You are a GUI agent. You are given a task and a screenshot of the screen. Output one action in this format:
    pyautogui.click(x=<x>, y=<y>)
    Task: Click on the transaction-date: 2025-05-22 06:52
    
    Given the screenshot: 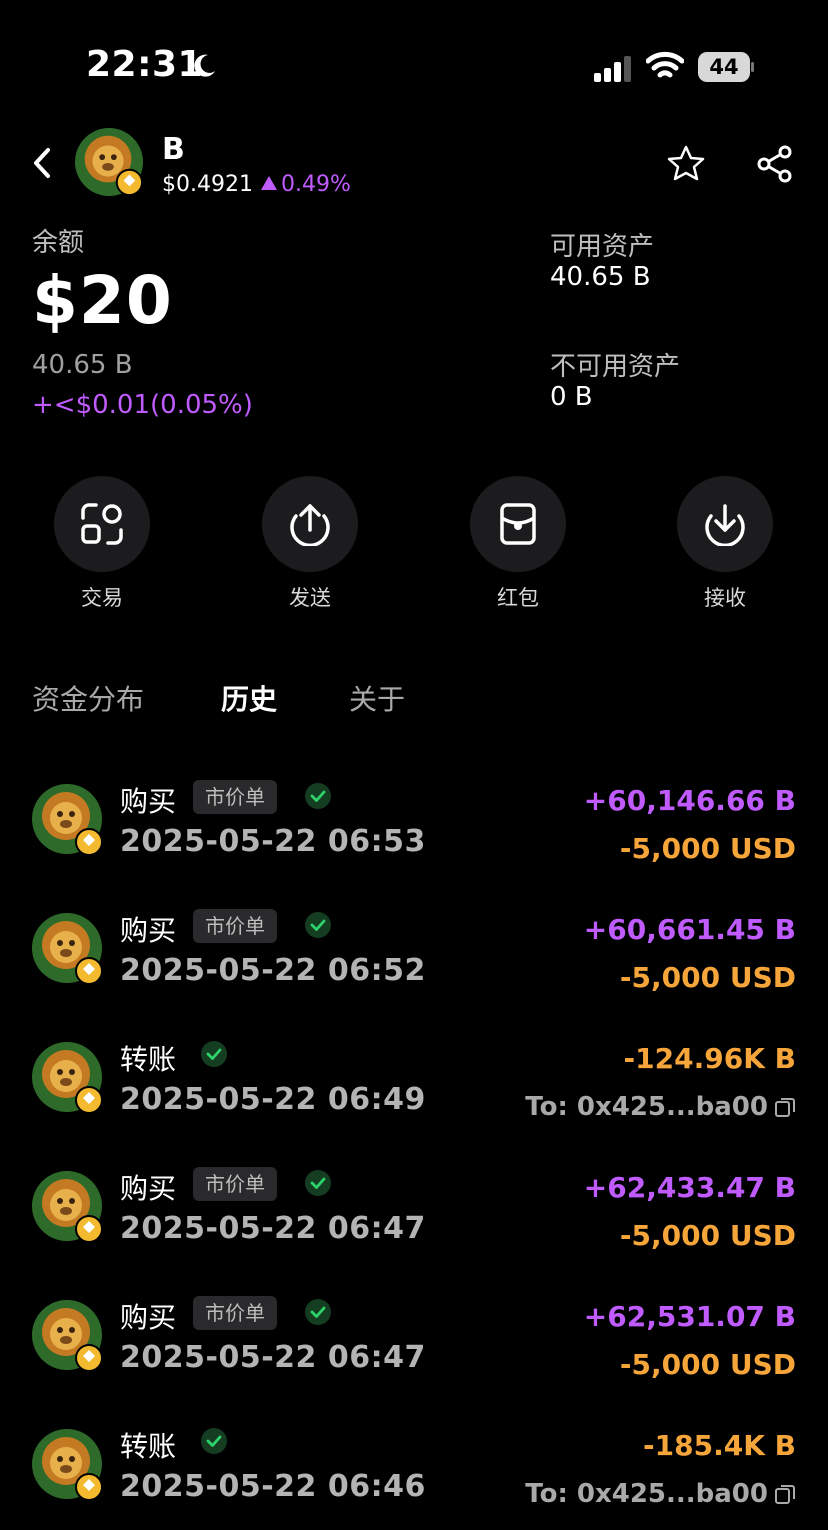 What is the action you would take?
    pyautogui.click(x=273, y=970)
    